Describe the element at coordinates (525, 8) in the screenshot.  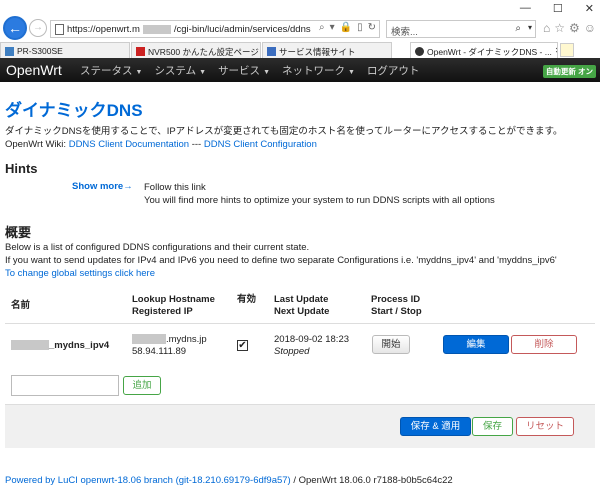
I see `minimize-icon: —` at that location.